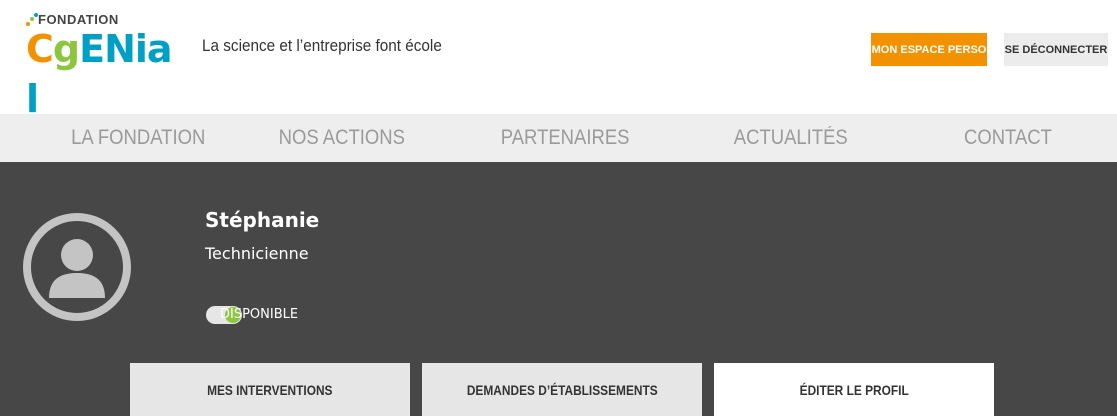 This screenshot has height=416, width=1117. What do you see at coordinates (342, 138) in the screenshot?
I see `nav-item-actions: NOS ACTIONS` at bounding box center [342, 138].